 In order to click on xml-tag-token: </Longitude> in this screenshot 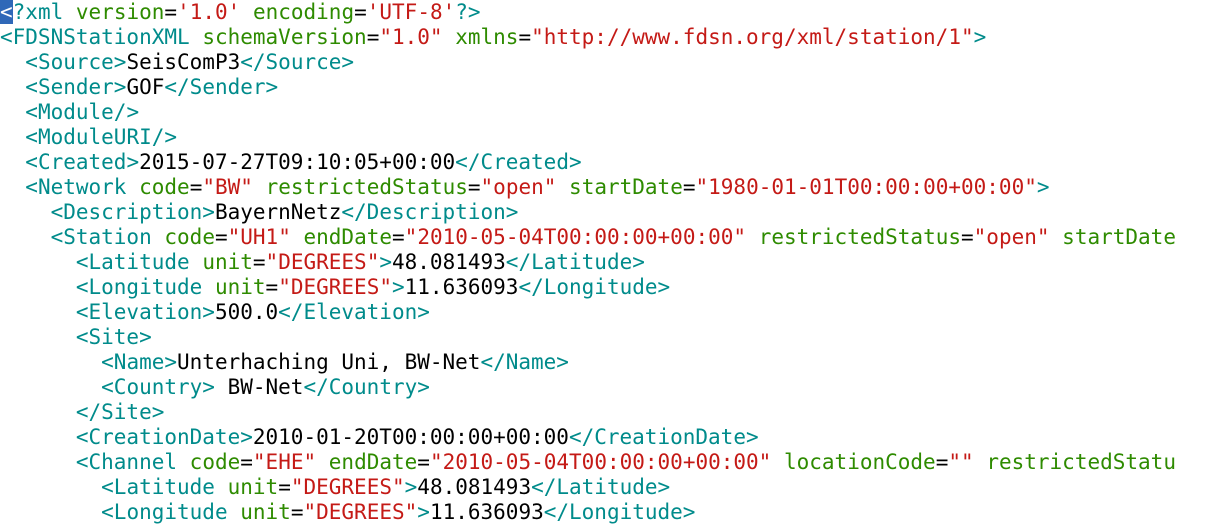, I will do `click(594, 287)`.